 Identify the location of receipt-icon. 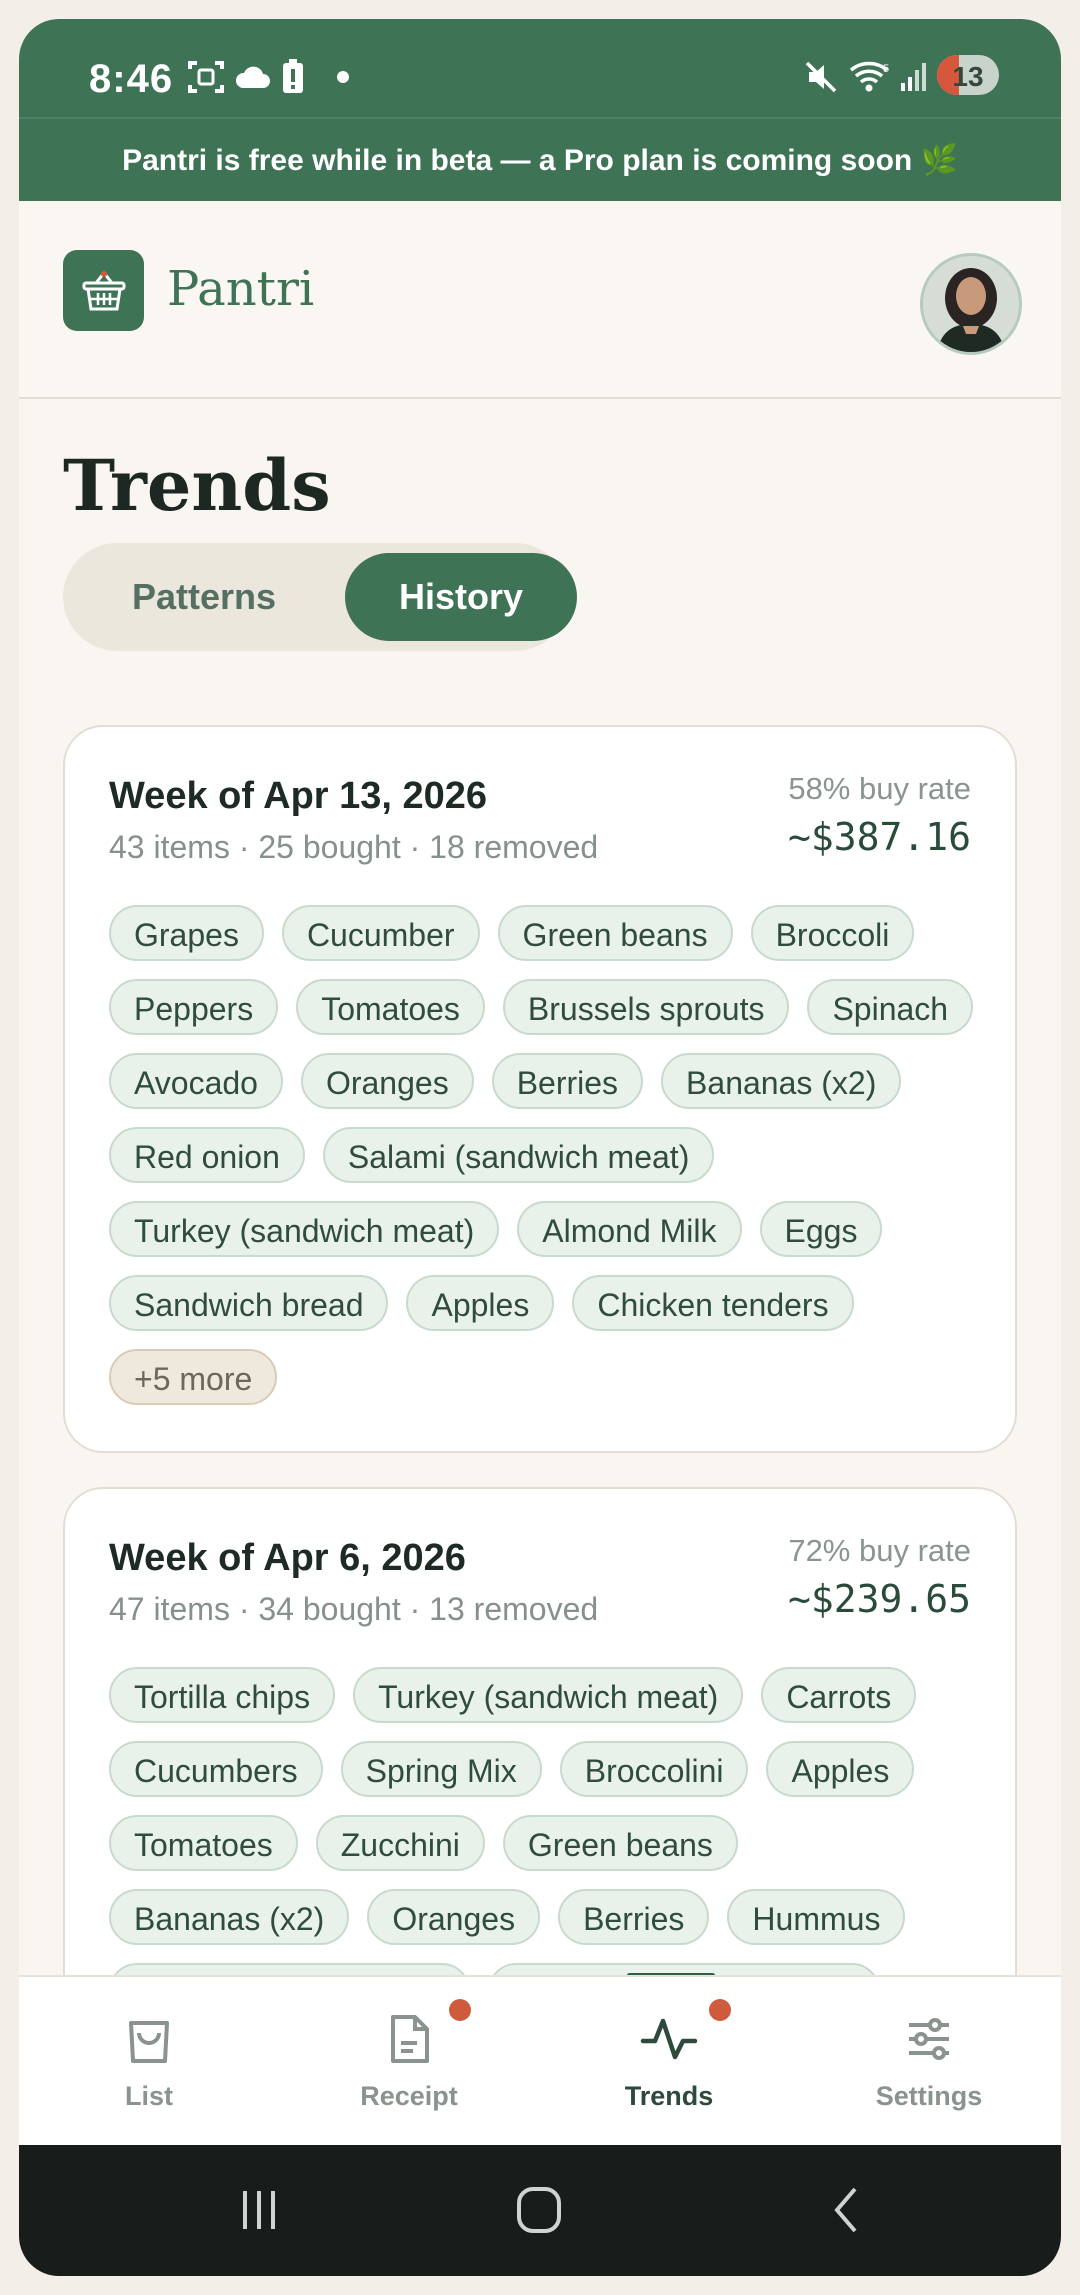
(409, 2039).